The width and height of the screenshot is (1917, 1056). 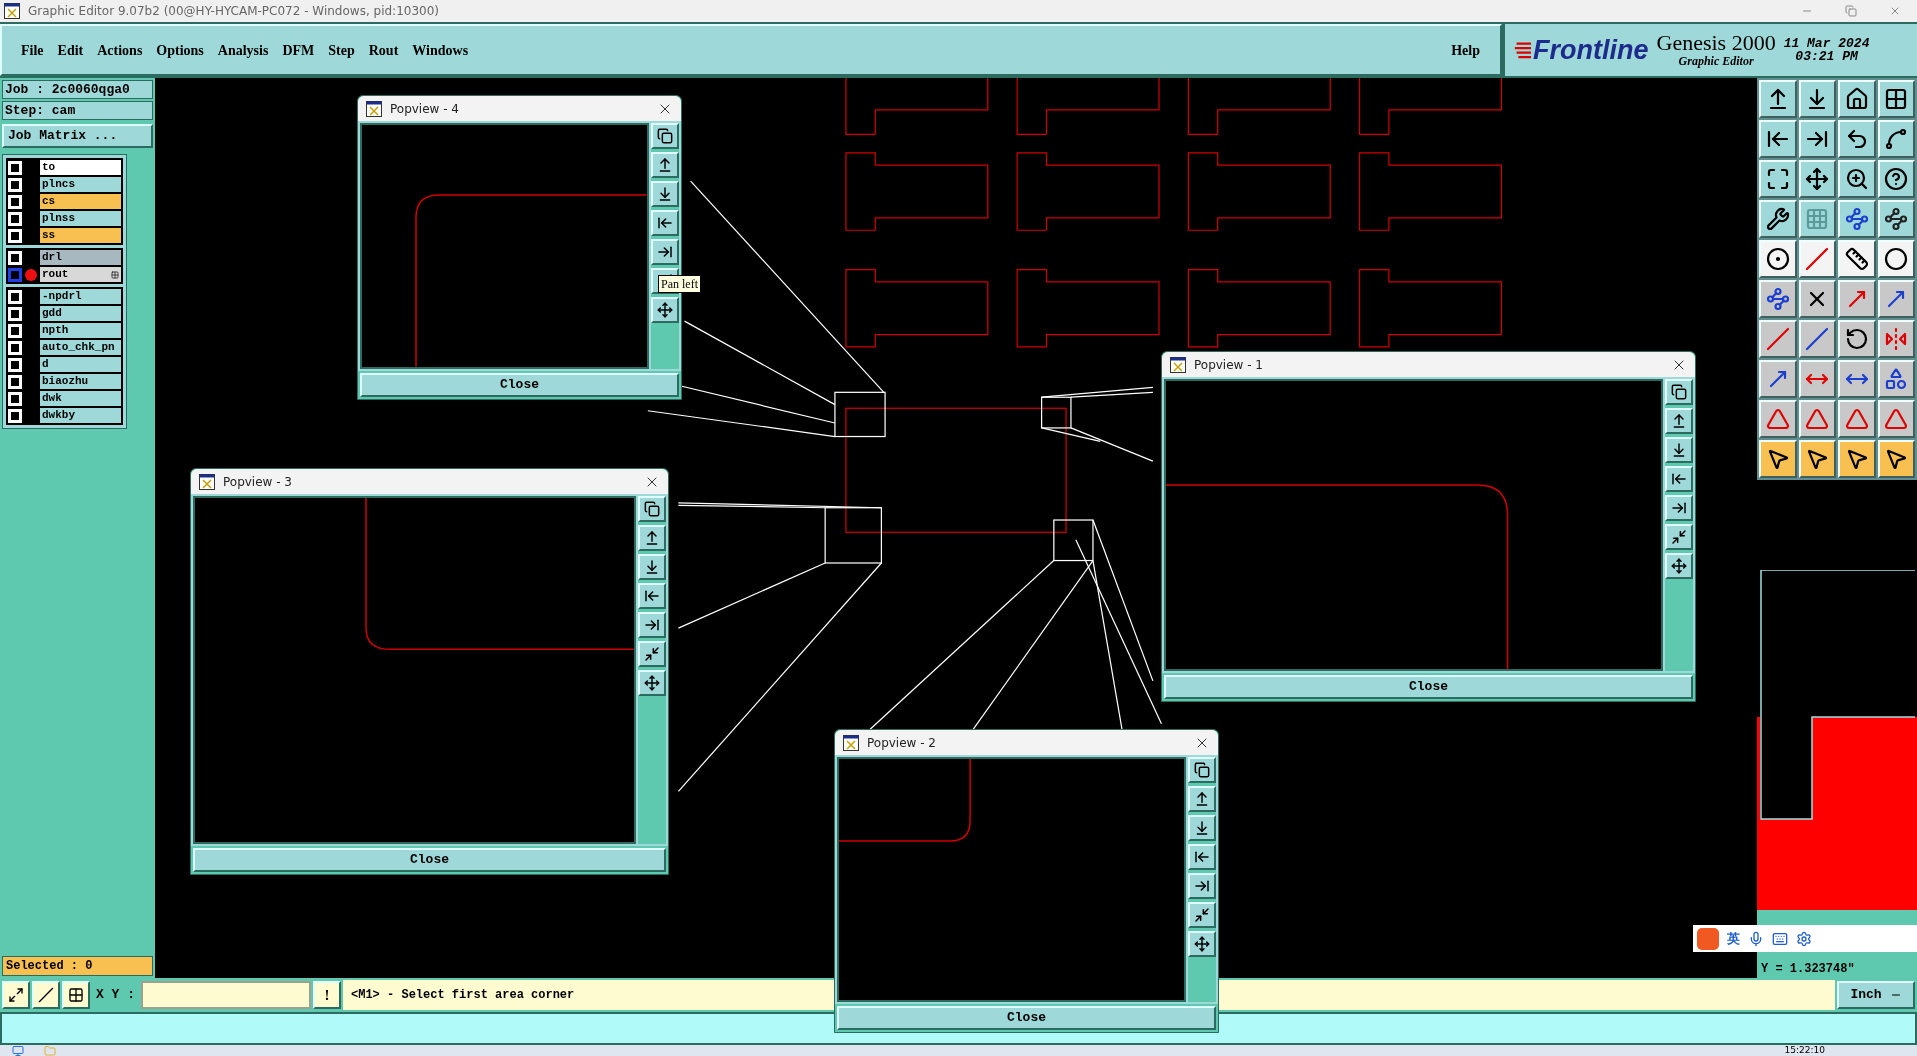 What do you see at coordinates (1804, 938) in the screenshot?
I see `settings-icon` at bounding box center [1804, 938].